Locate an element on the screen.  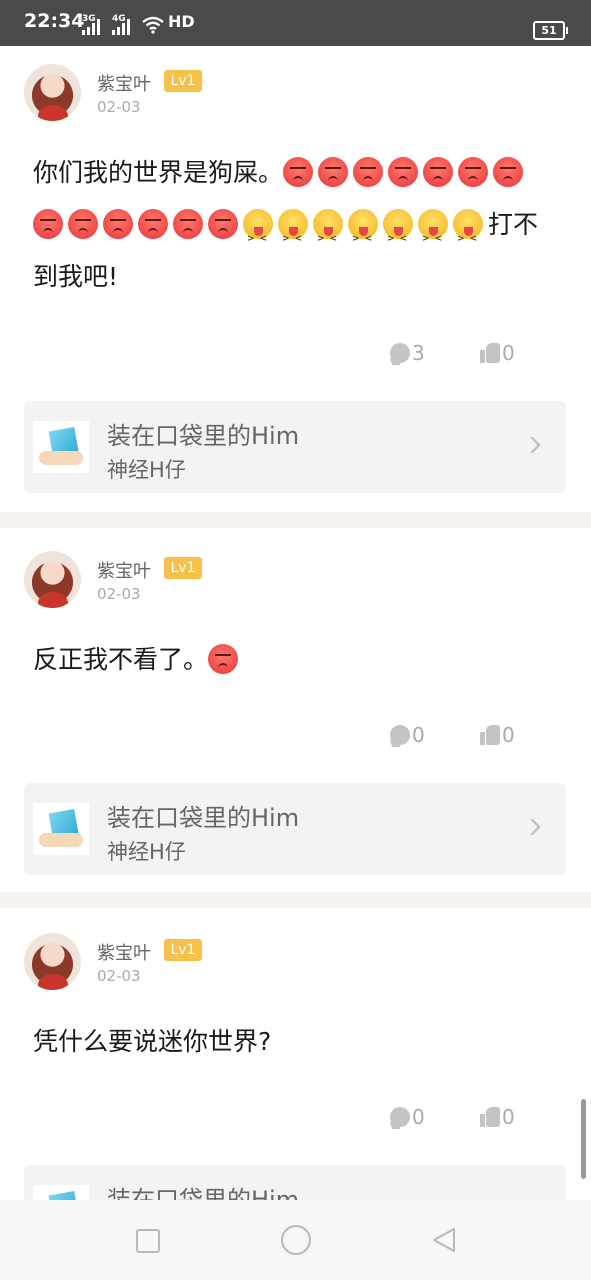
triangle-back-icon is located at coordinates (444, 1240).